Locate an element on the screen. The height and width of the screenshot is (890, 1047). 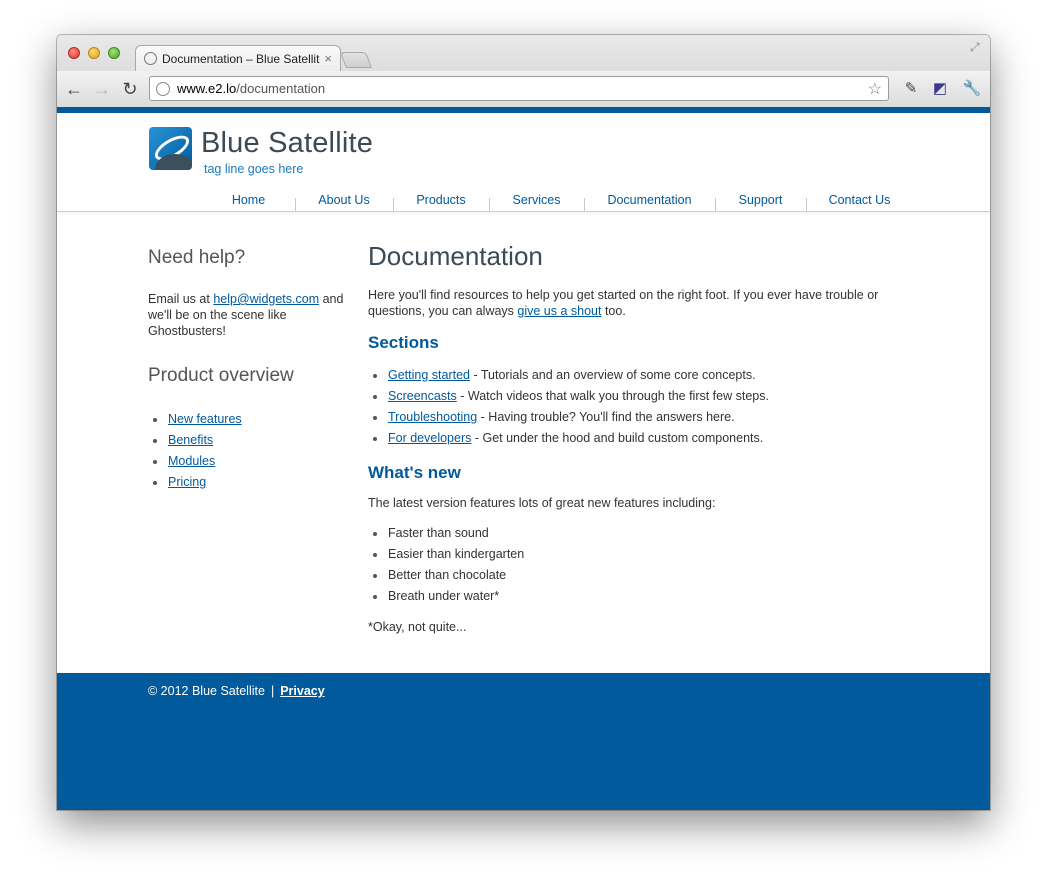
overview-link-benefits: Benefits is located at coordinates (190, 440).